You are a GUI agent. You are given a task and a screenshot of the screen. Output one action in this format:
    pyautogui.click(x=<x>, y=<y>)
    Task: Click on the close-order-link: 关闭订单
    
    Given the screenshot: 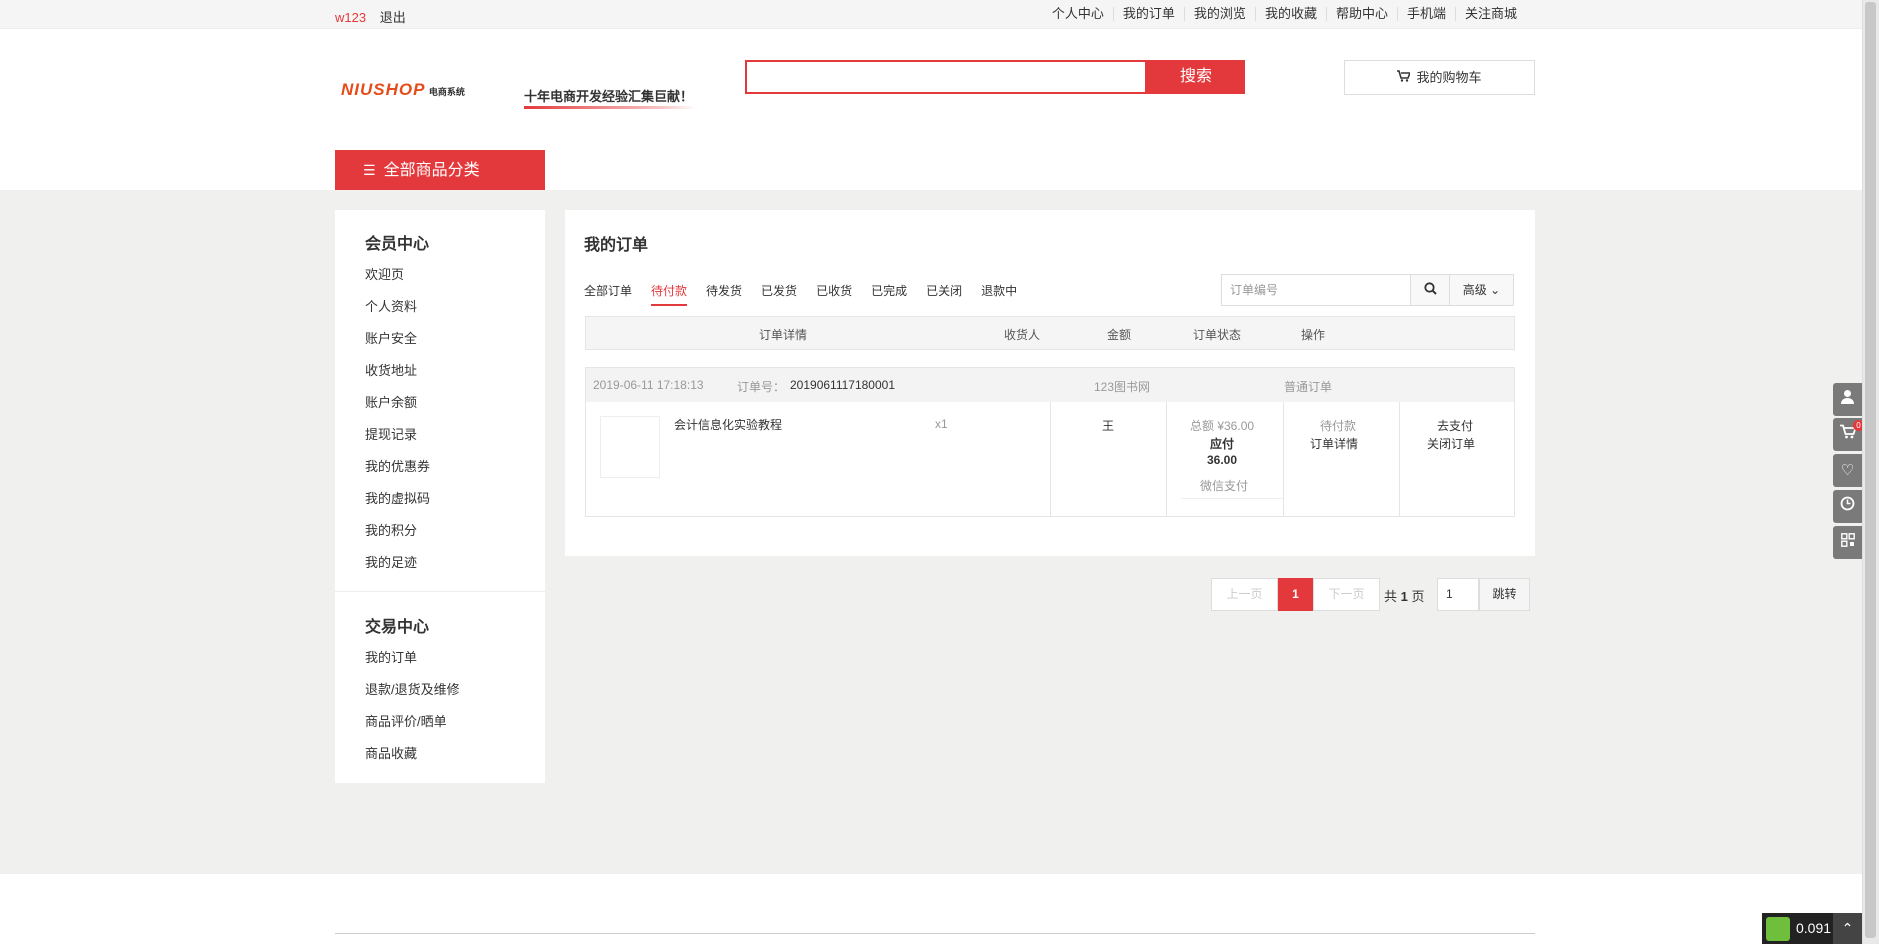 What is the action you would take?
    pyautogui.click(x=1451, y=443)
    